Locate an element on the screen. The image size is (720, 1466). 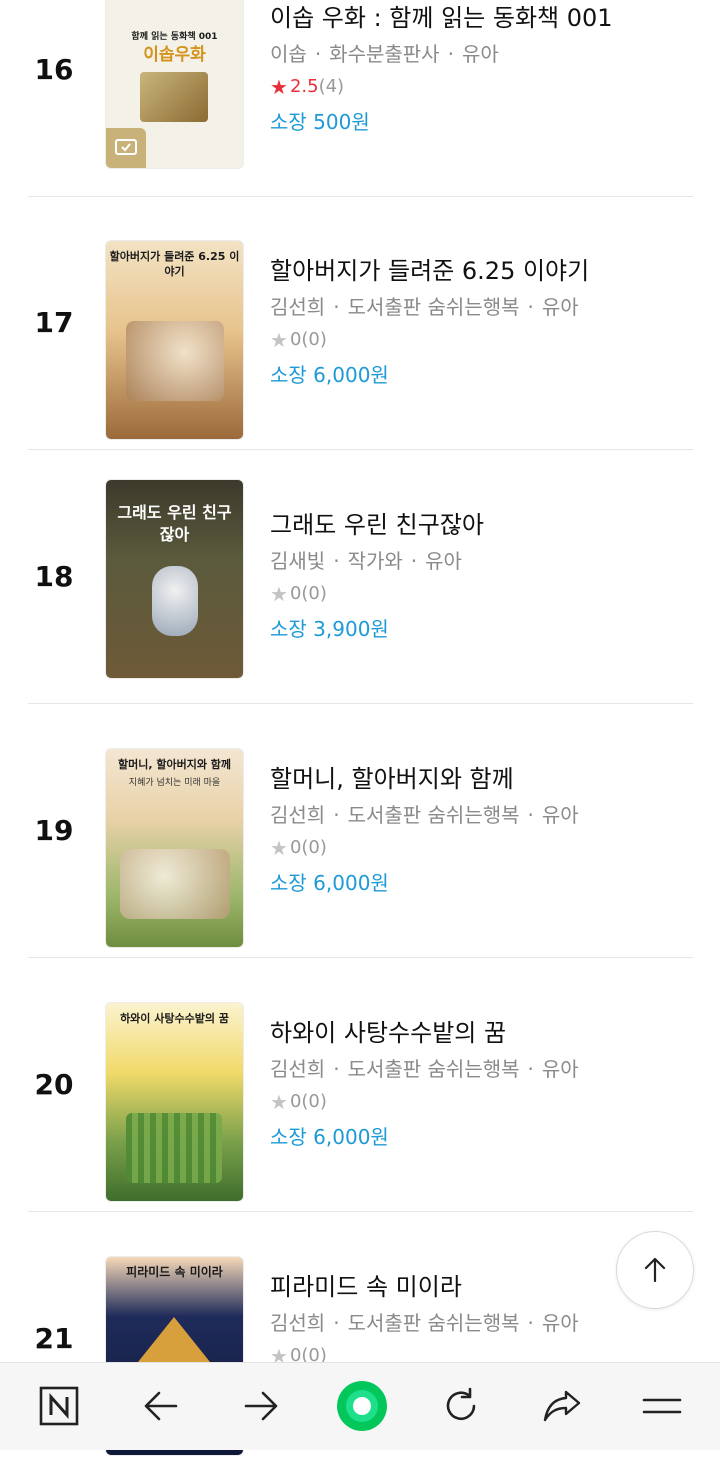
book-author: 이솝 is located at coordinates (288, 54).